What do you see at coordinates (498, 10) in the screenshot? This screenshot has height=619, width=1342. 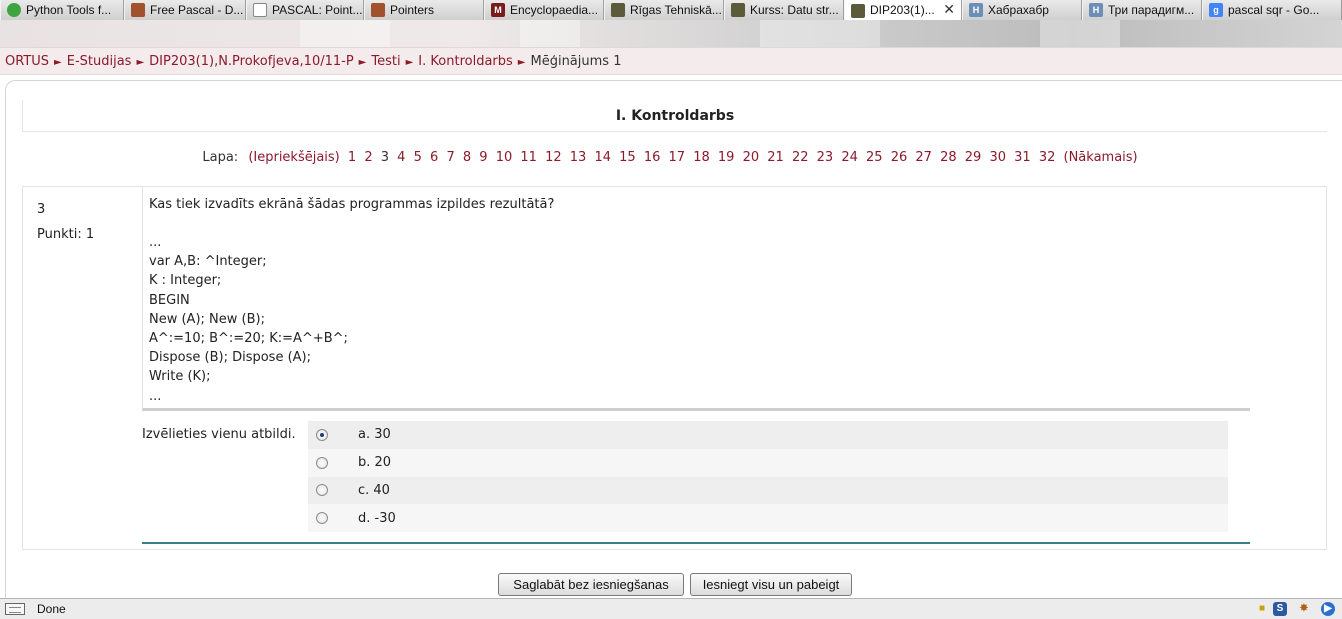 I see `encyclopaedia-icon: M` at bounding box center [498, 10].